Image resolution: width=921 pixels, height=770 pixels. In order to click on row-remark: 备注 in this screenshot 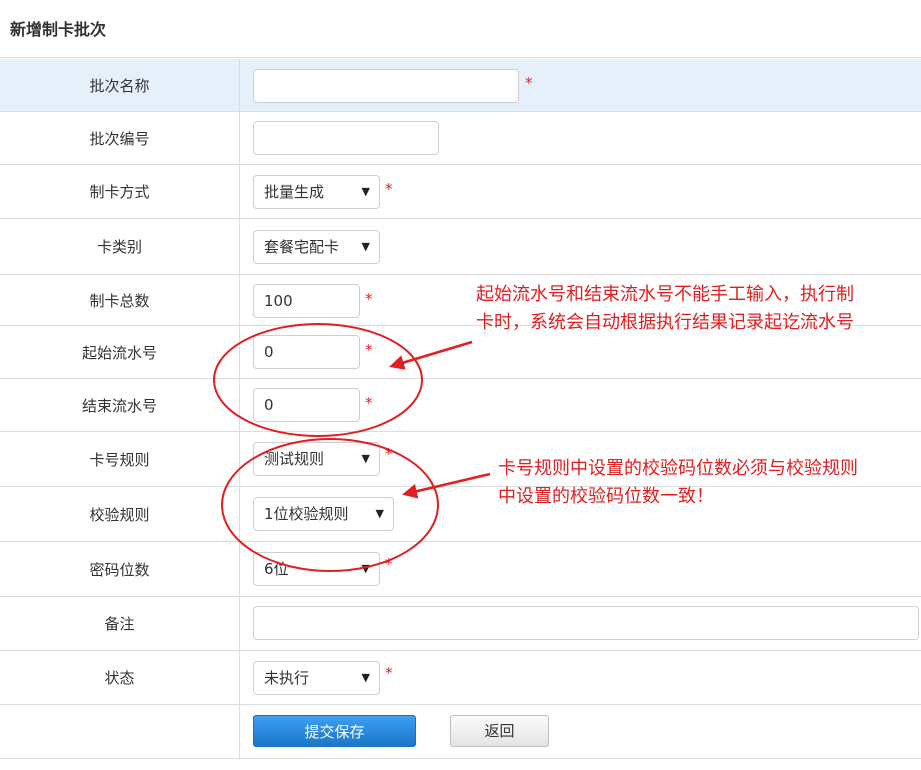, I will do `click(460, 624)`.